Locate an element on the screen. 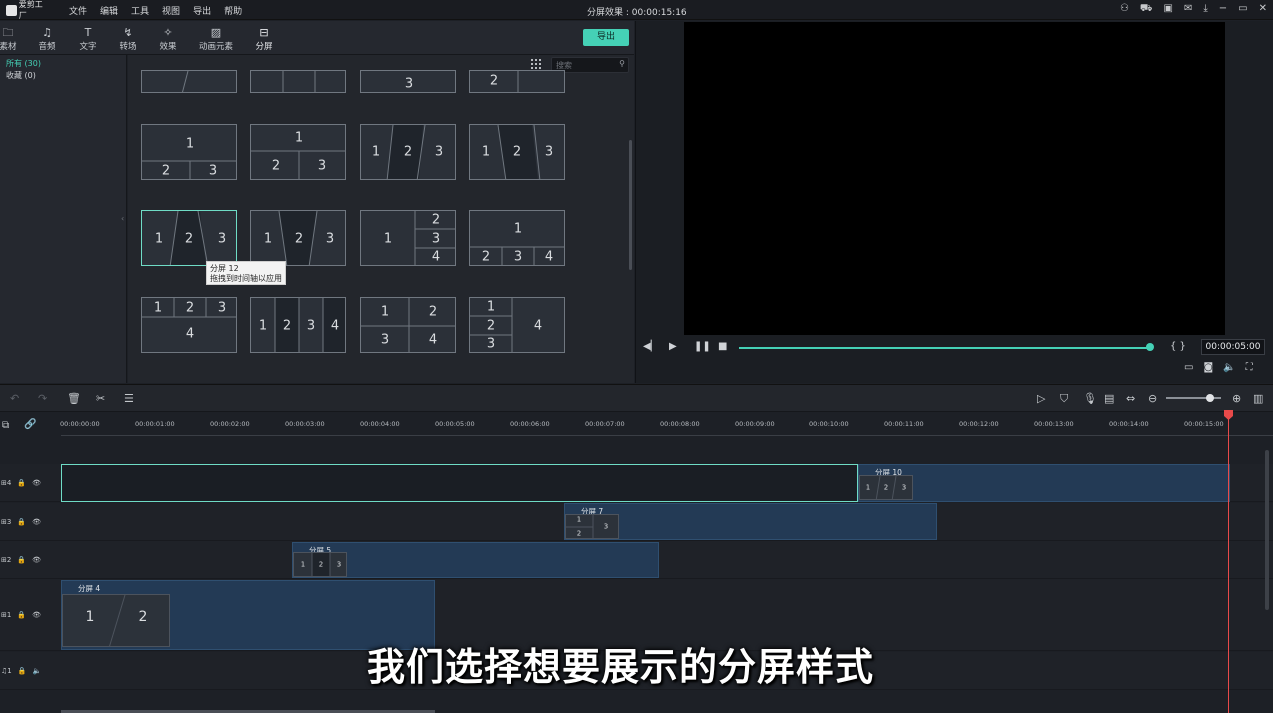  menu-help: 帮助 is located at coordinates (233, 10).